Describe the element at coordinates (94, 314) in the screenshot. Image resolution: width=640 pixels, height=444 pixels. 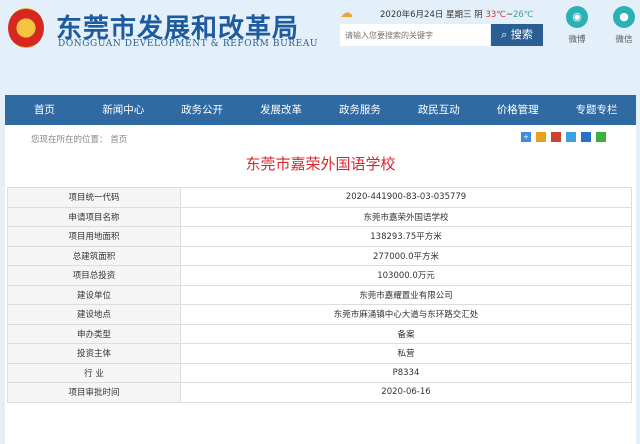
I see `row-label: 建设地点` at that location.